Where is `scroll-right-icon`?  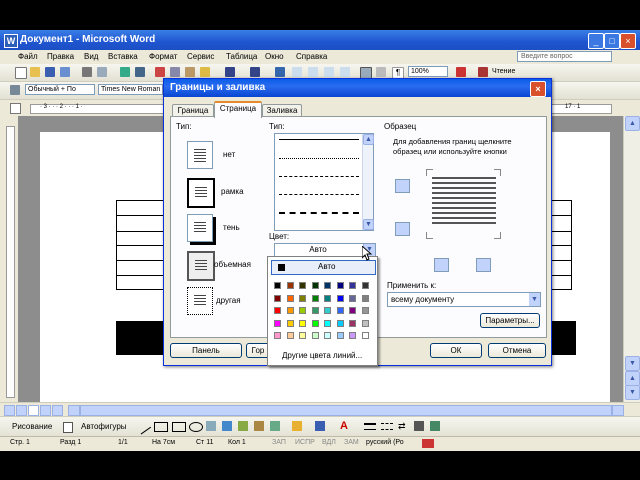
scroll-right-icon is located at coordinates (618, 410).